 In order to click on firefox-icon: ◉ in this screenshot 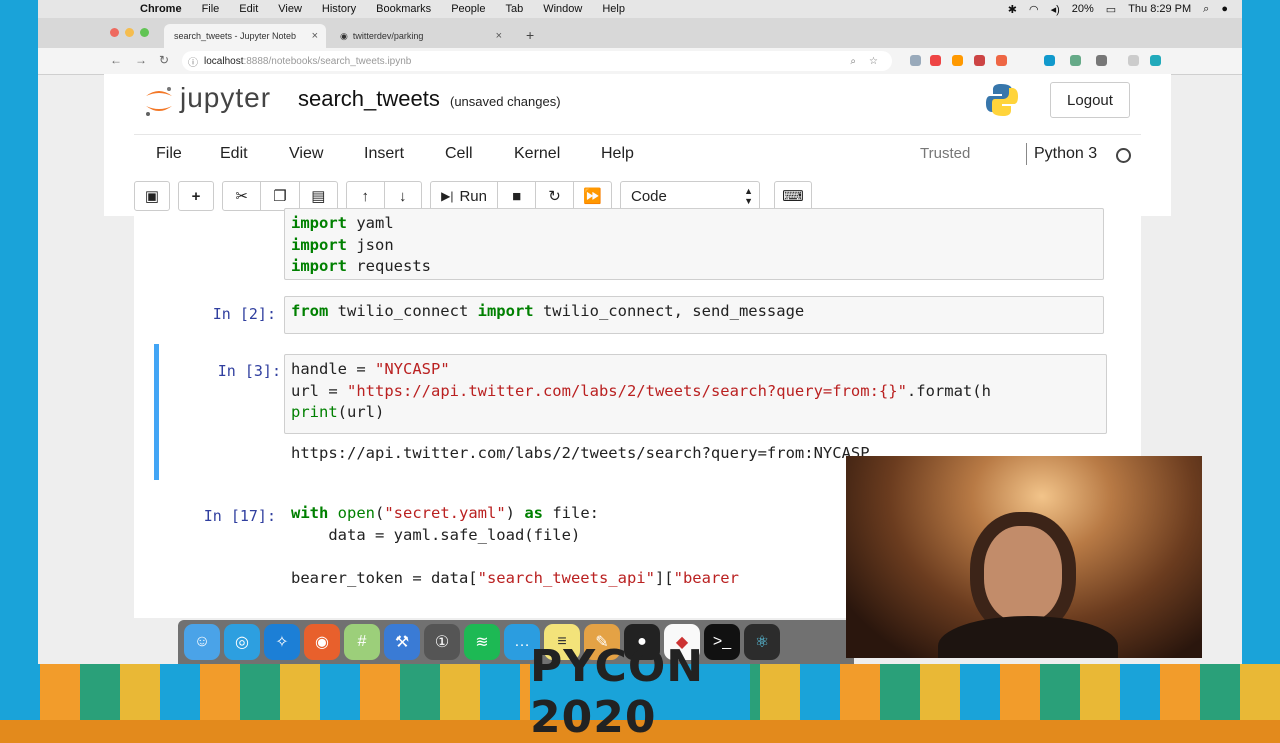, I will do `click(322, 642)`.